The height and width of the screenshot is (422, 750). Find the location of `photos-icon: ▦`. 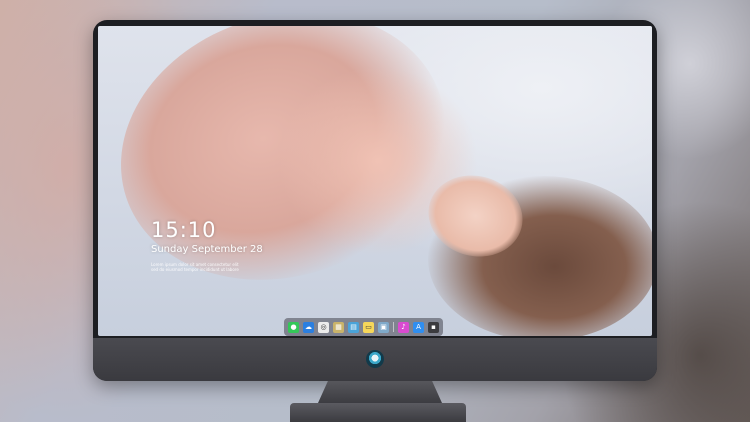

photos-icon: ▦ is located at coordinates (338, 327).